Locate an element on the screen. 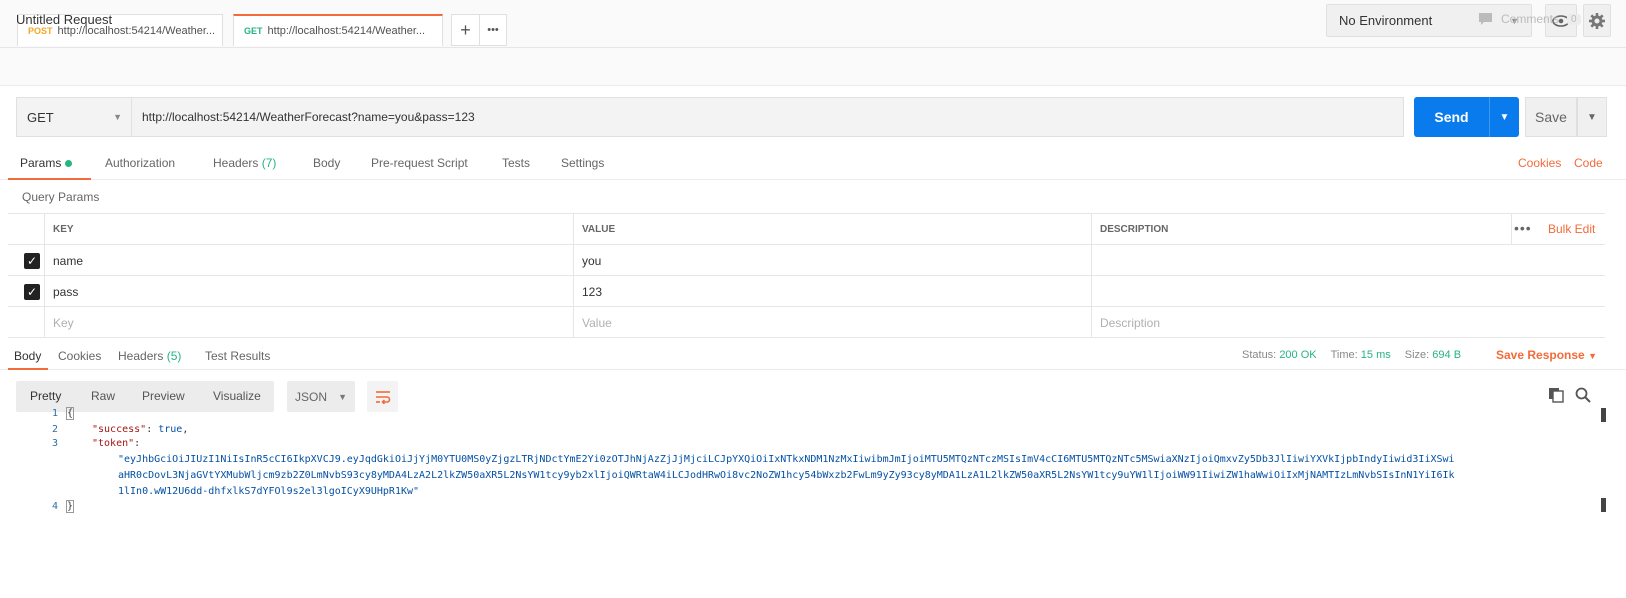 The height and width of the screenshot is (598, 1626). size-info: Size: 694 B is located at coordinates (1433, 355).